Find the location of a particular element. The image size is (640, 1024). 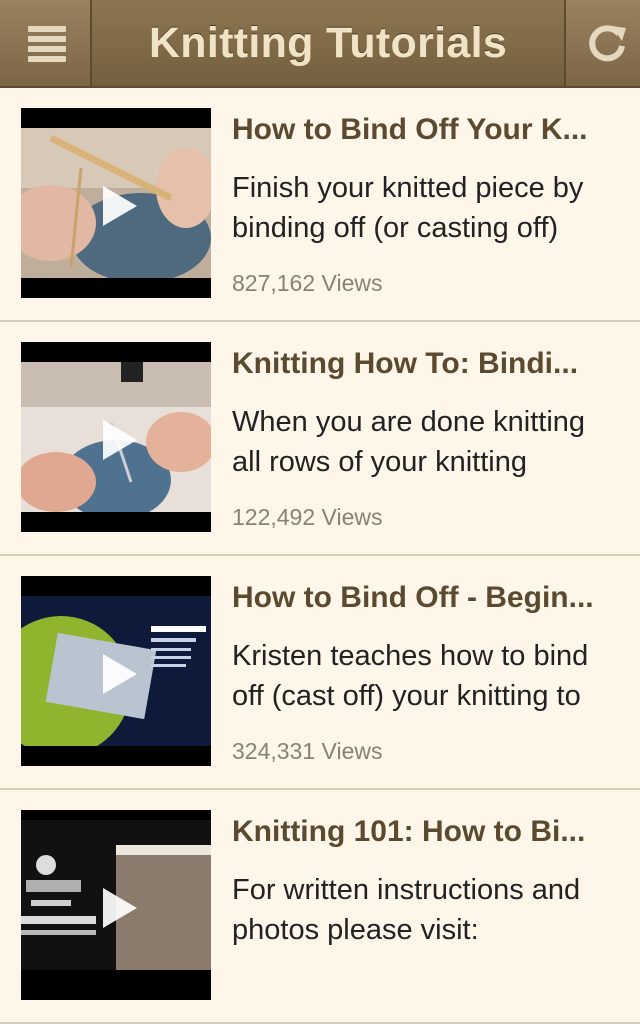

description-line: For written instructions and is located at coordinates (406, 890).